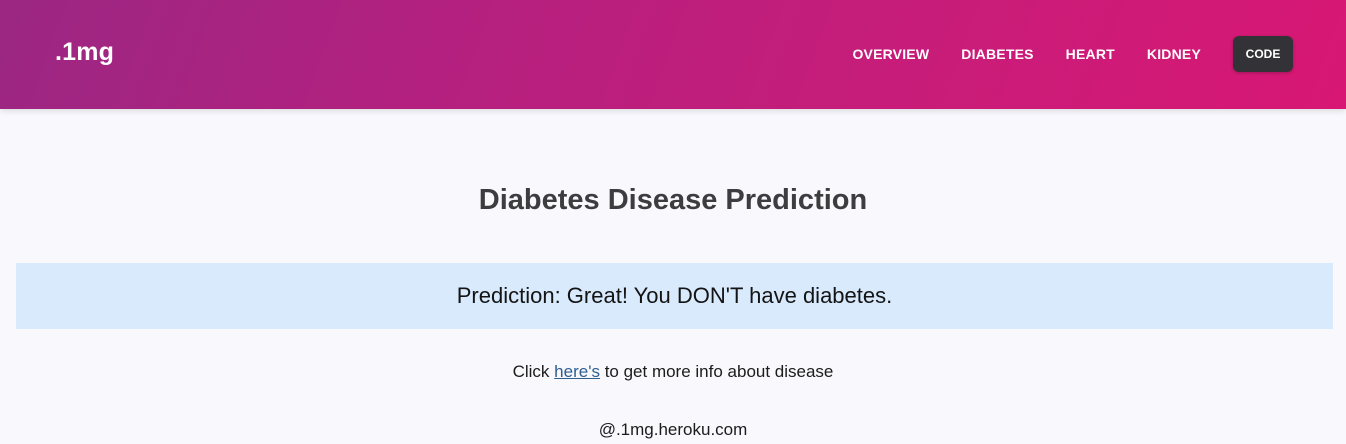 The height and width of the screenshot is (444, 1346). Describe the element at coordinates (719, 371) in the screenshot. I see `info-suffix: to get more info about disease` at that location.